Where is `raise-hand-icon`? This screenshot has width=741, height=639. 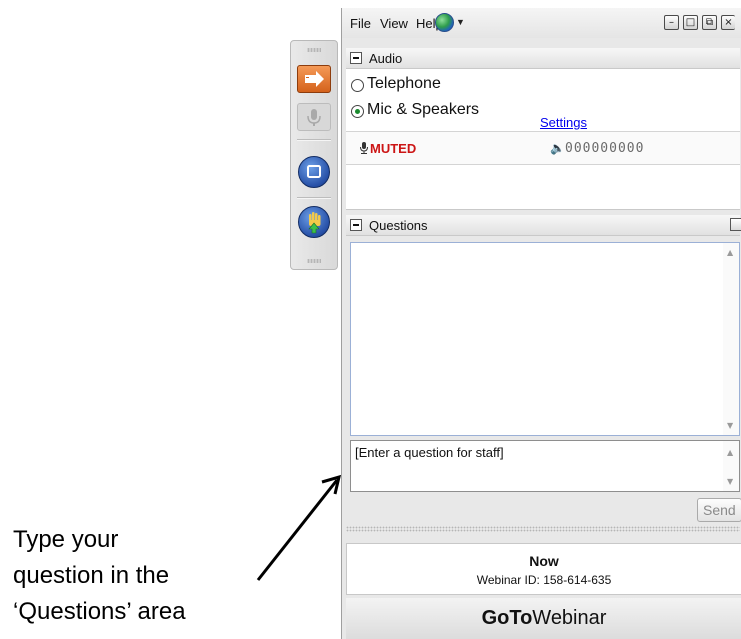 raise-hand-icon is located at coordinates (314, 223).